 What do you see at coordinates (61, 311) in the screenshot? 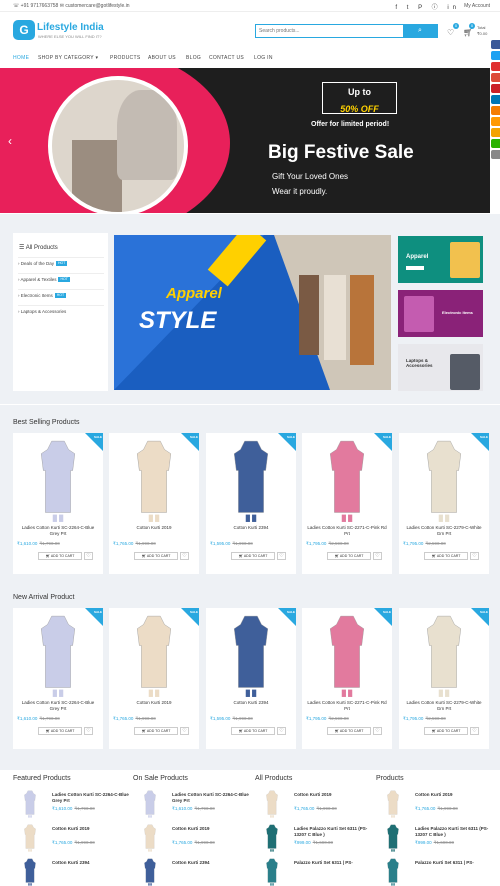
I see `category-laptops: › Laptops & Accessories` at bounding box center [61, 311].